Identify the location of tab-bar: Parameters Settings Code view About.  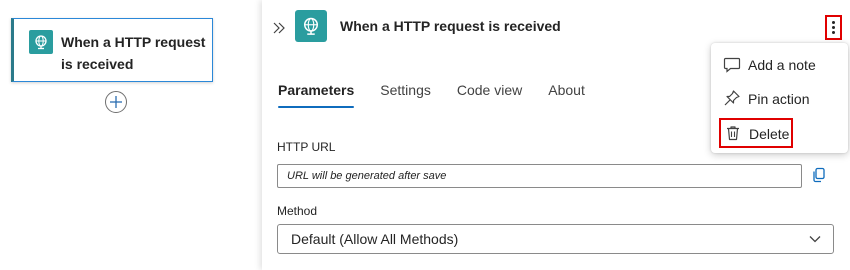
(444, 95).